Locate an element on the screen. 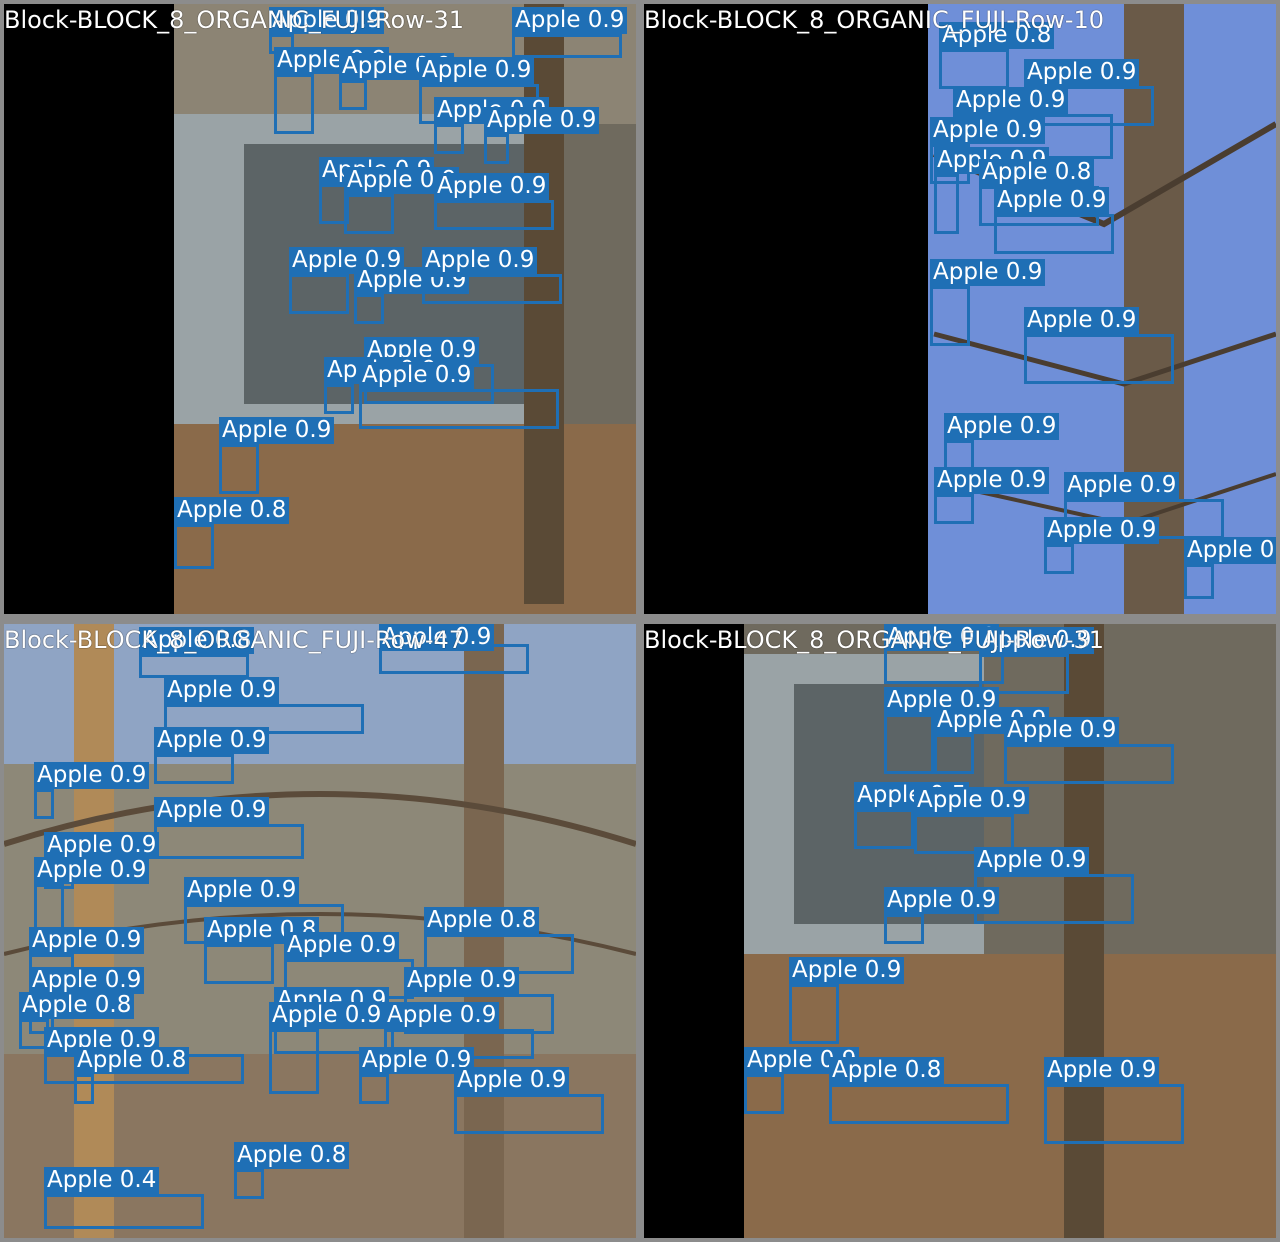 The image size is (1280, 1242). tile-title: Block-BLOCK_8_ORGANIC_FUJI-Row-47 is located at coordinates (234, 640).